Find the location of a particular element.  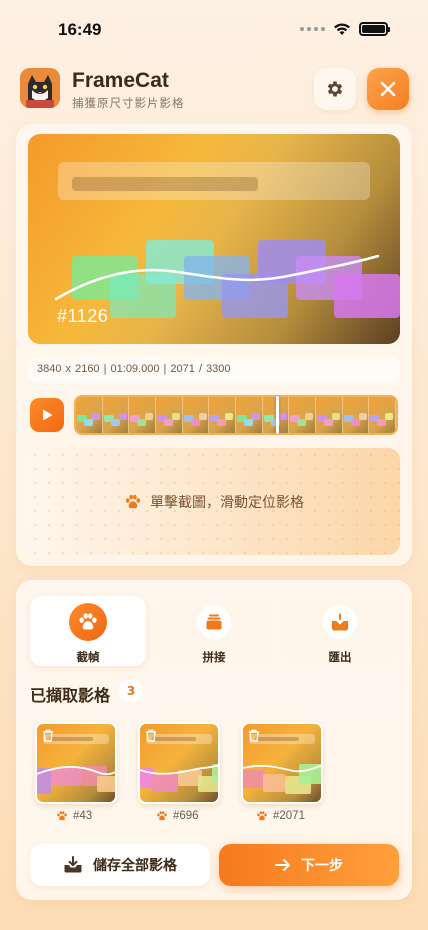

captured-frame-label: #43 is located at coordinates (74, 816).